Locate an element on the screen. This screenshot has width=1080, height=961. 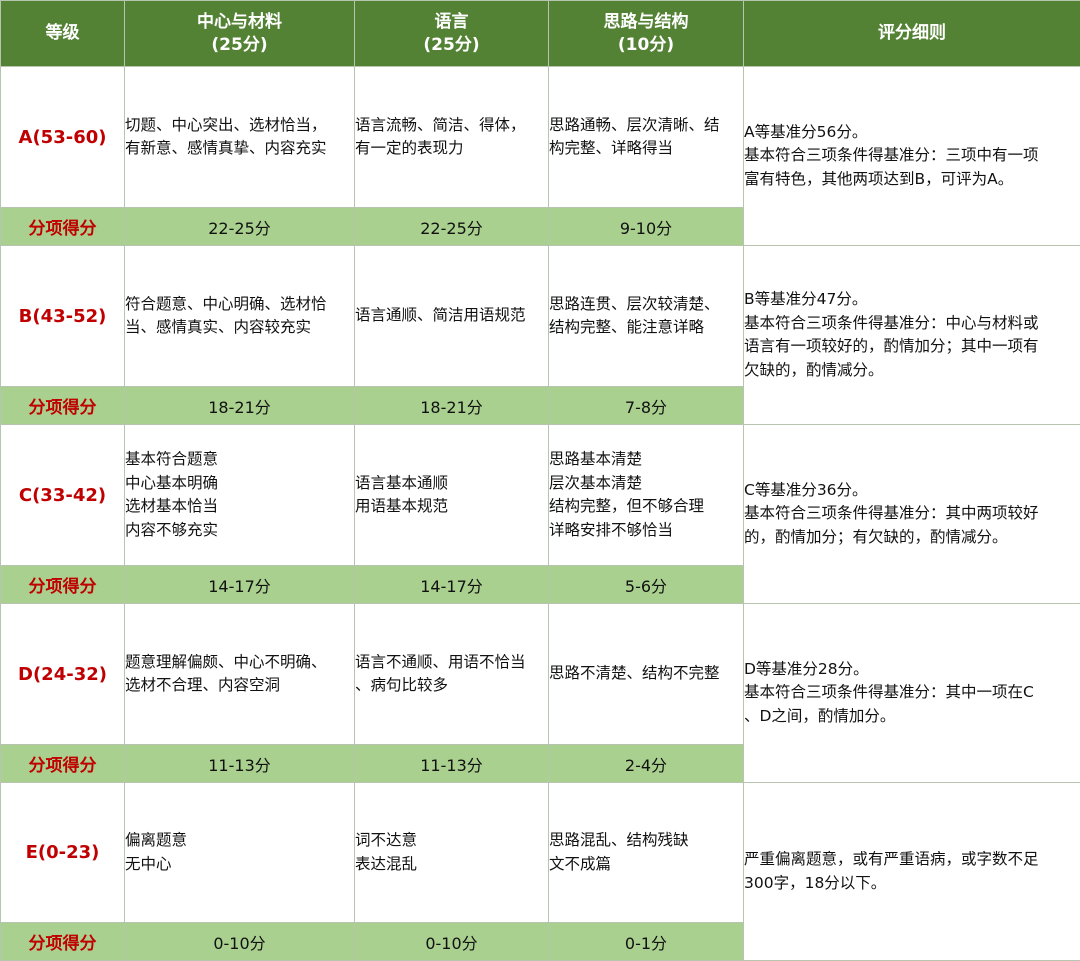
content-criteria: 基本符合题意中心基本明确选材基本恰当内容不够充实 is located at coordinates (240, 495).